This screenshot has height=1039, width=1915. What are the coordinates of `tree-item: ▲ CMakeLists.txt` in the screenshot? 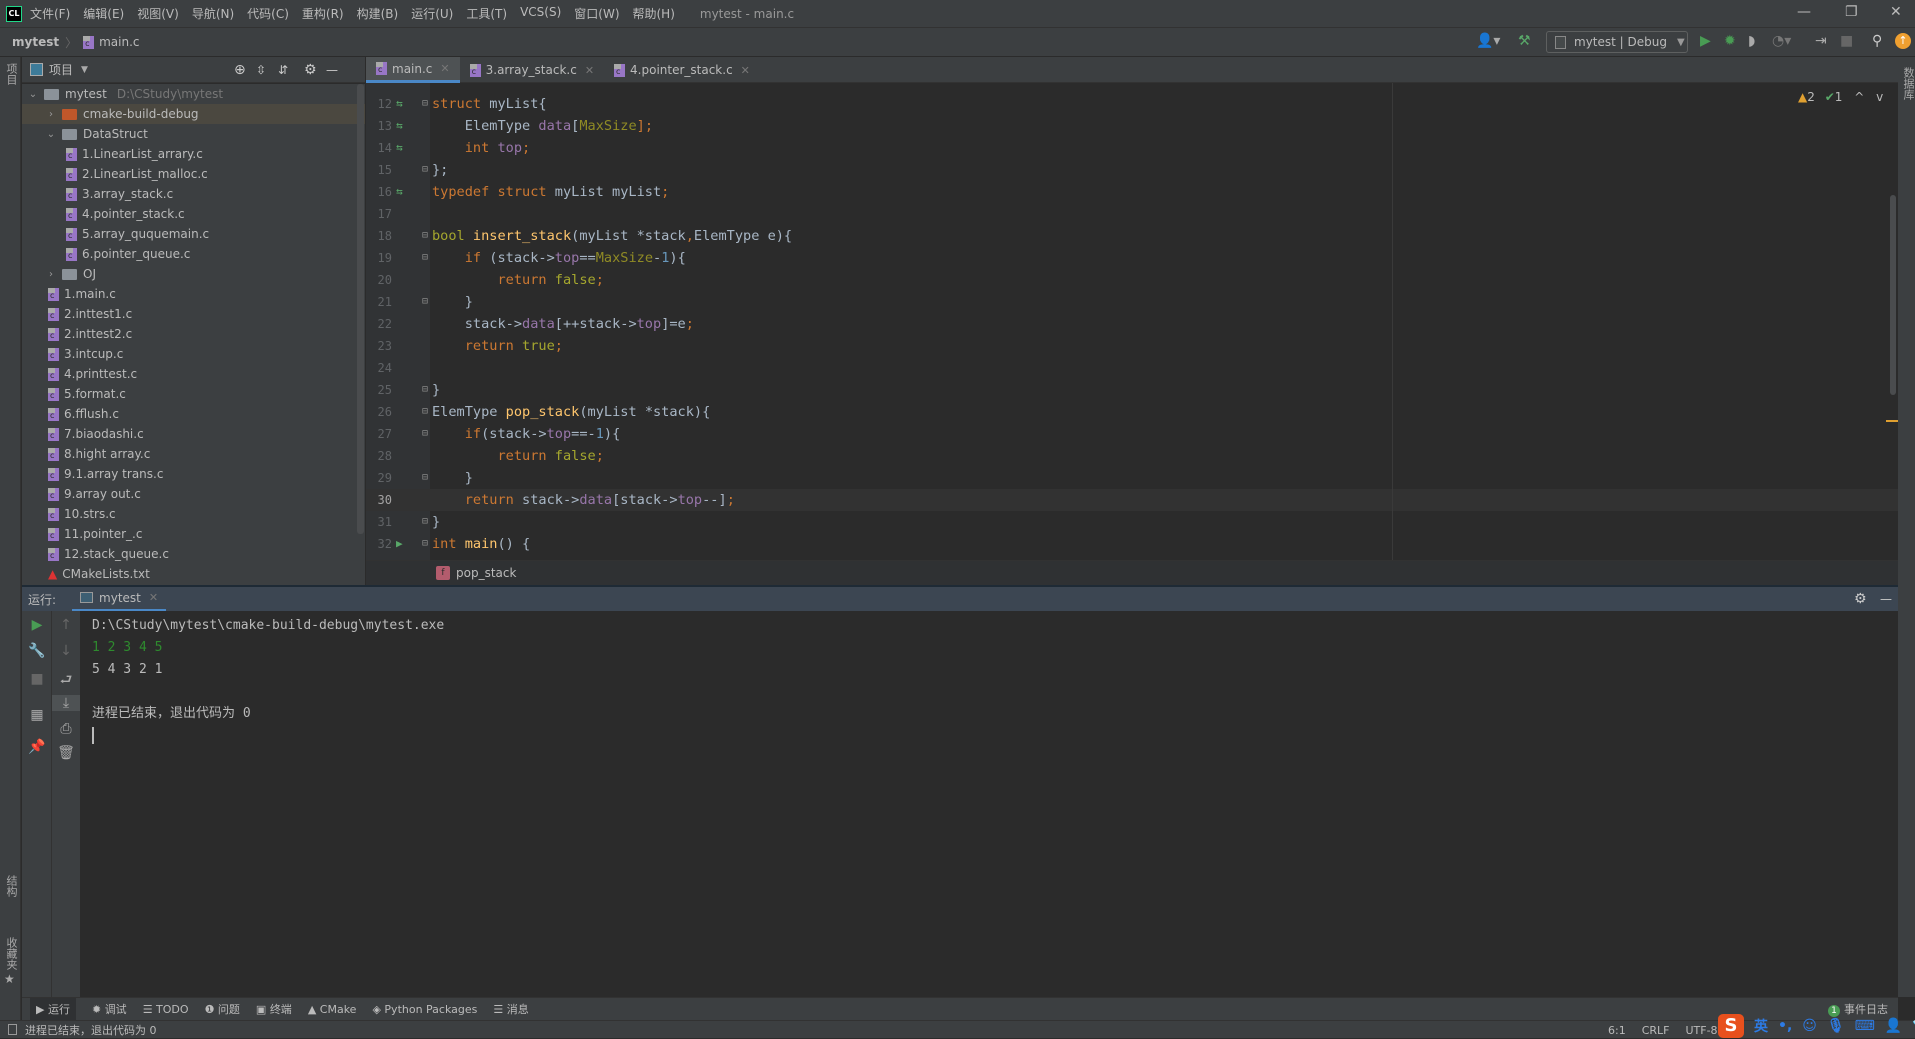 It's located at (193, 574).